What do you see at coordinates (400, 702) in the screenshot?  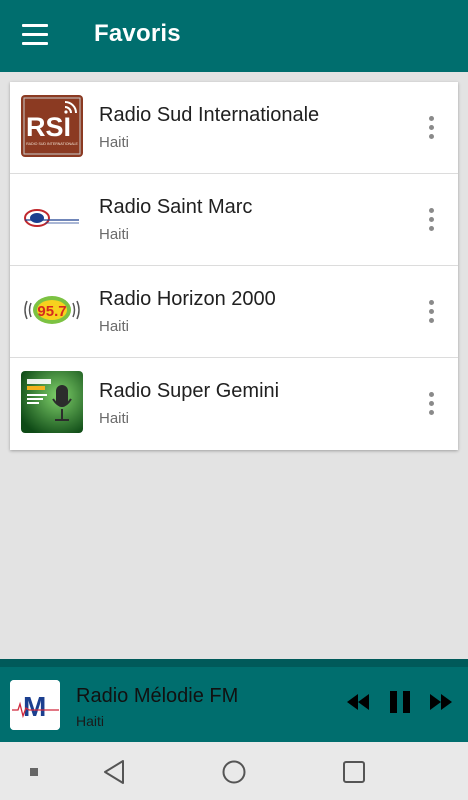 I see `pause-icon` at bounding box center [400, 702].